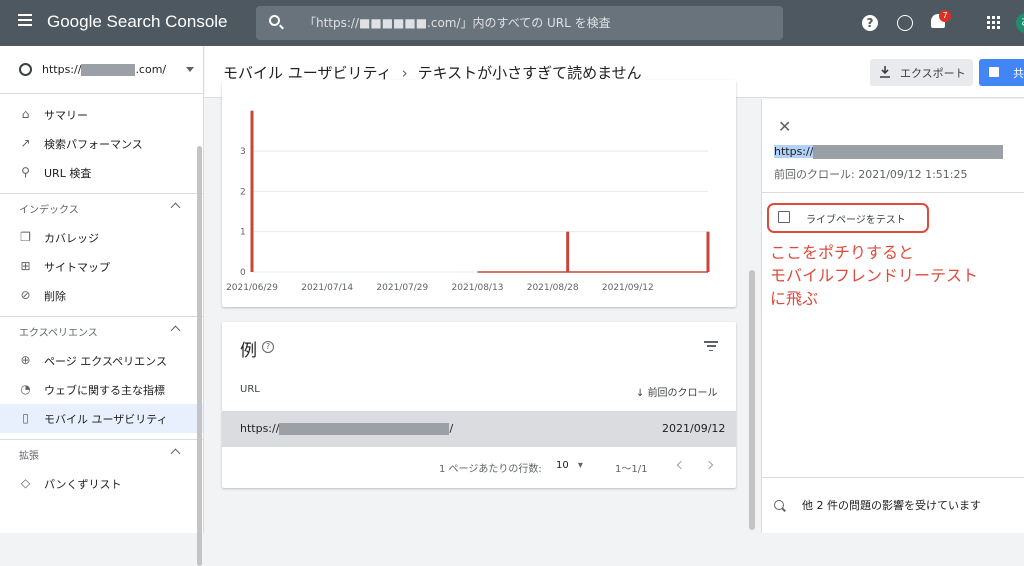 The height and width of the screenshot is (566, 1024). Describe the element at coordinates (101, 237) in the screenshot. I see `sidebar-item-coverage: ❐ カバレッジ` at that location.